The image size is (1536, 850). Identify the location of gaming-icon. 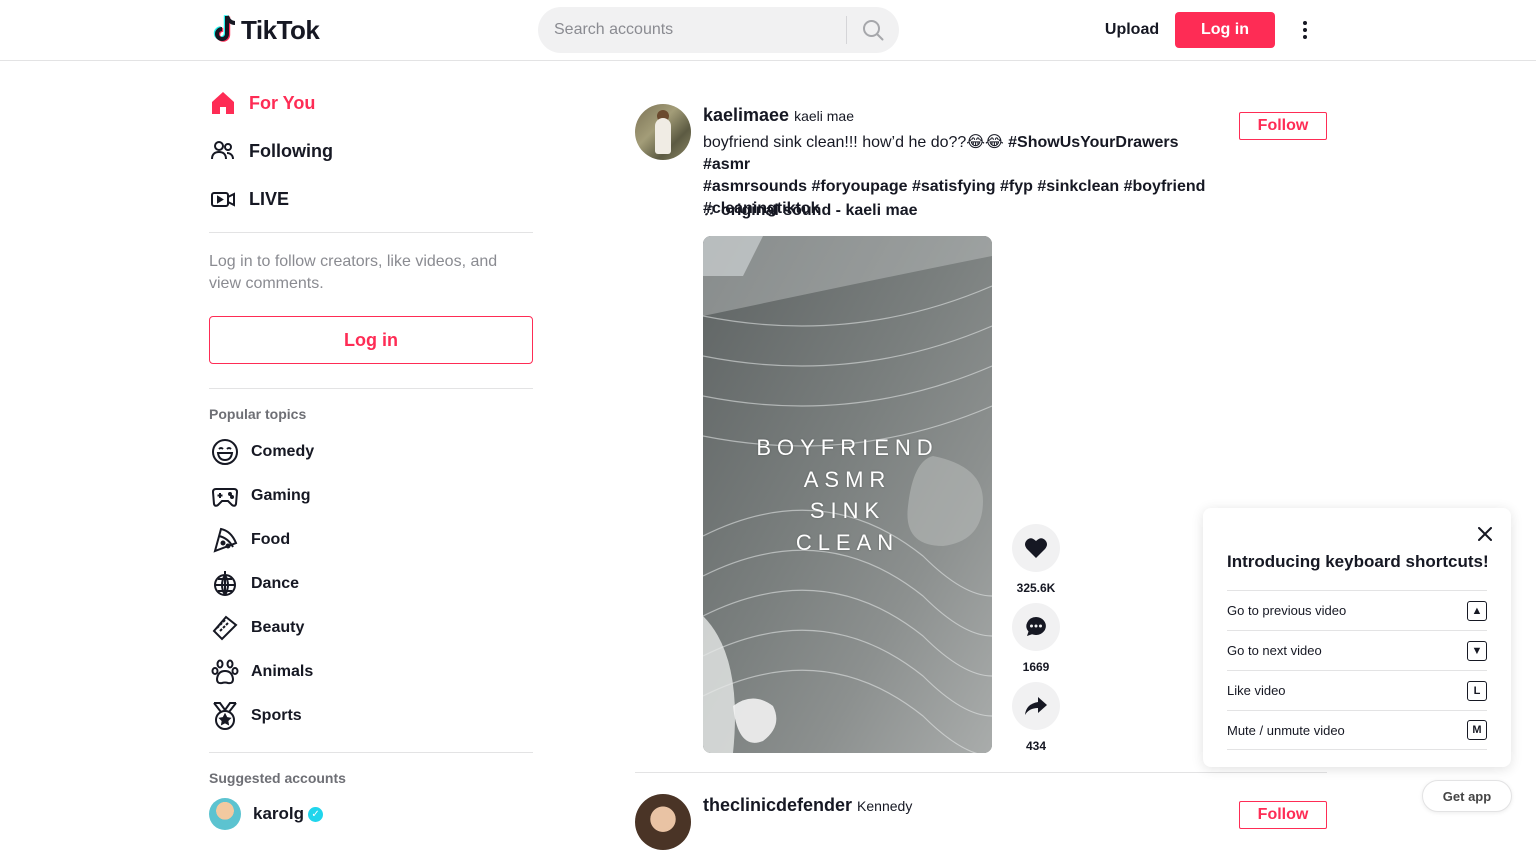
(225, 496).